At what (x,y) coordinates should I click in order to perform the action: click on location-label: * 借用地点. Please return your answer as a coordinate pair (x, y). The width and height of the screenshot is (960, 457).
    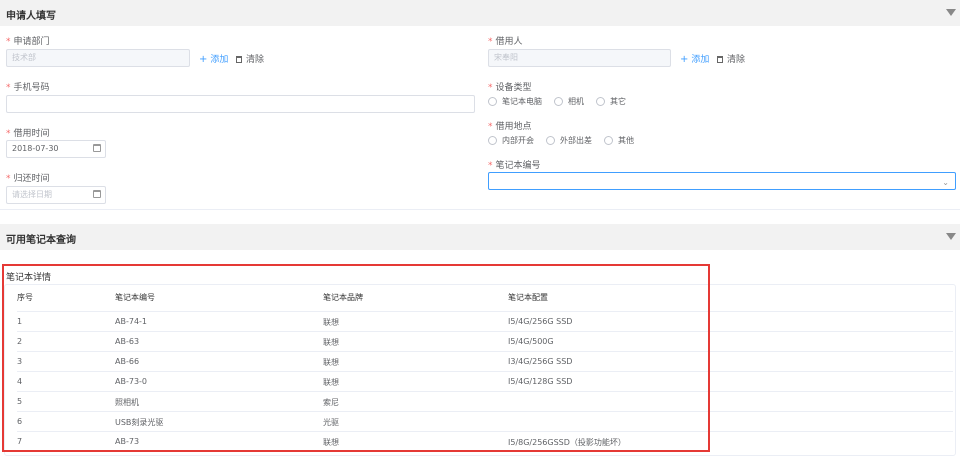
    Looking at the image, I should click on (510, 127).